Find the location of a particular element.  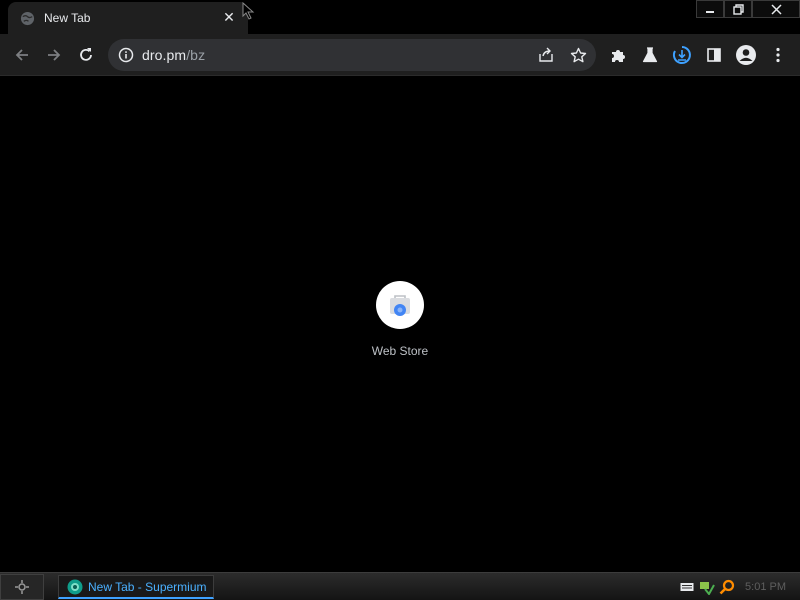

globe-icon is located at coordinates (27, 18).